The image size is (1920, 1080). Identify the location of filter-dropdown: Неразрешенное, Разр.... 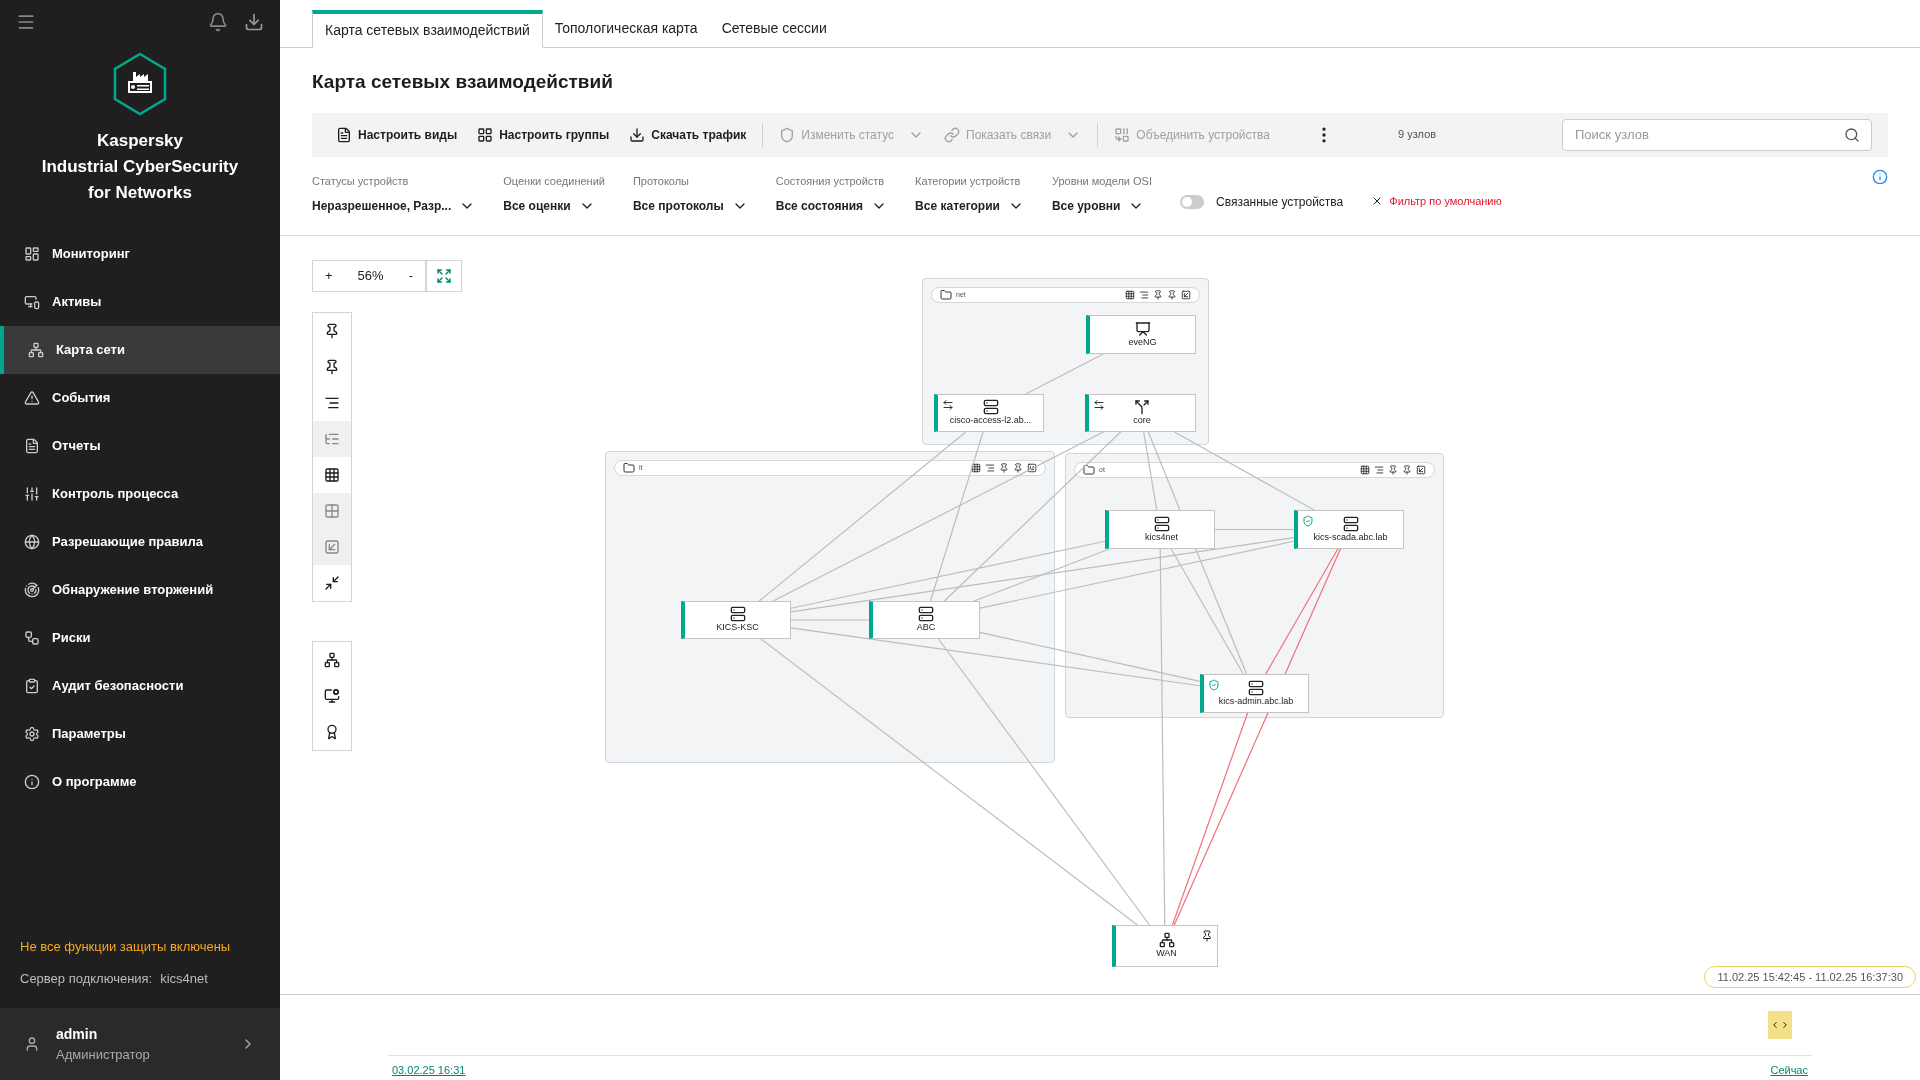
(394, 206).